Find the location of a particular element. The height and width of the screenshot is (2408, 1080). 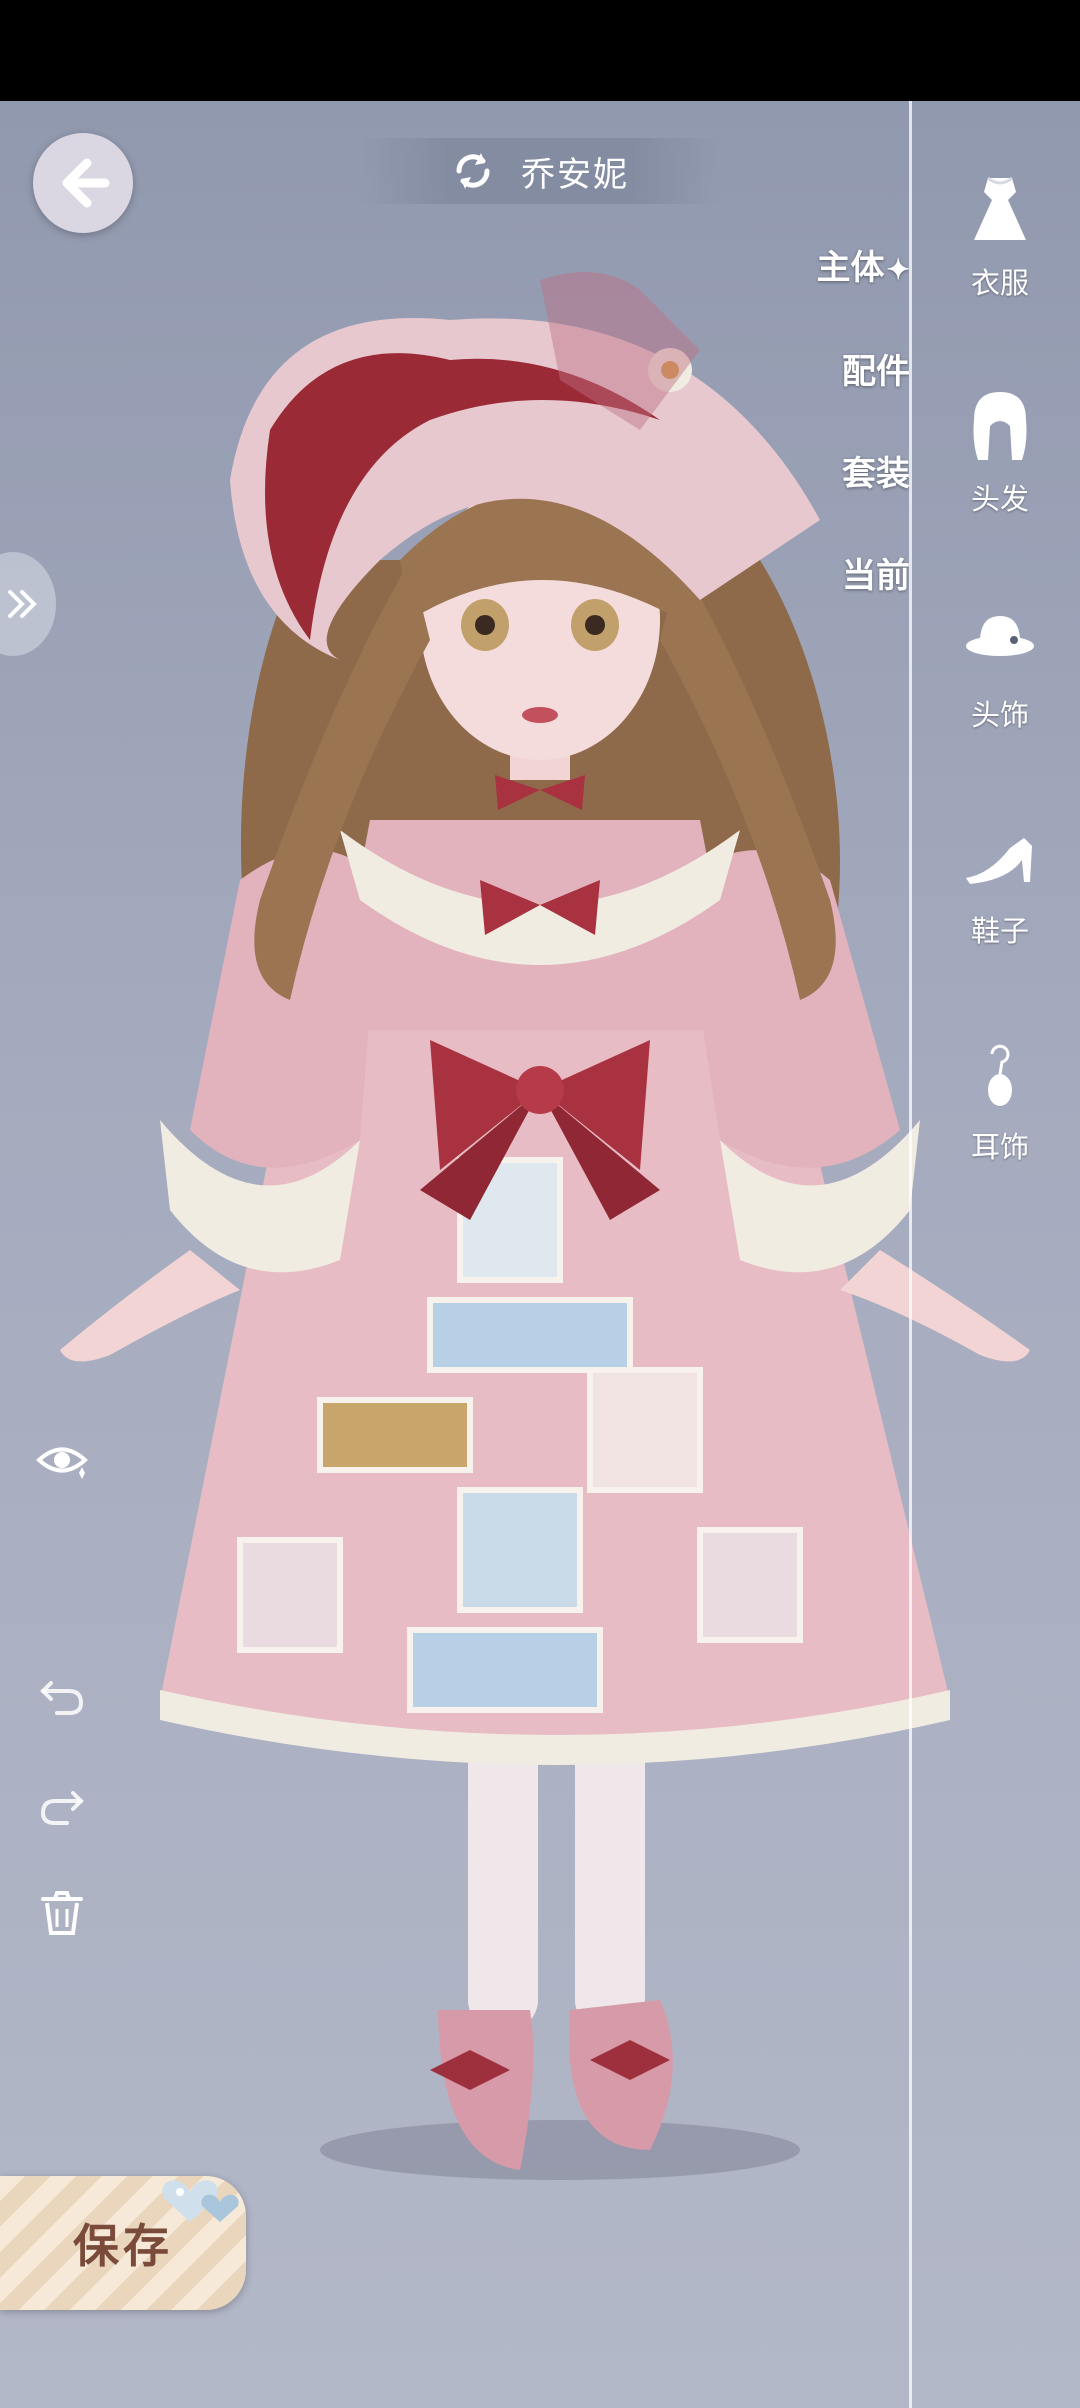

tab-shoes-label: 鞋子 is located at coordinates (999, 931).